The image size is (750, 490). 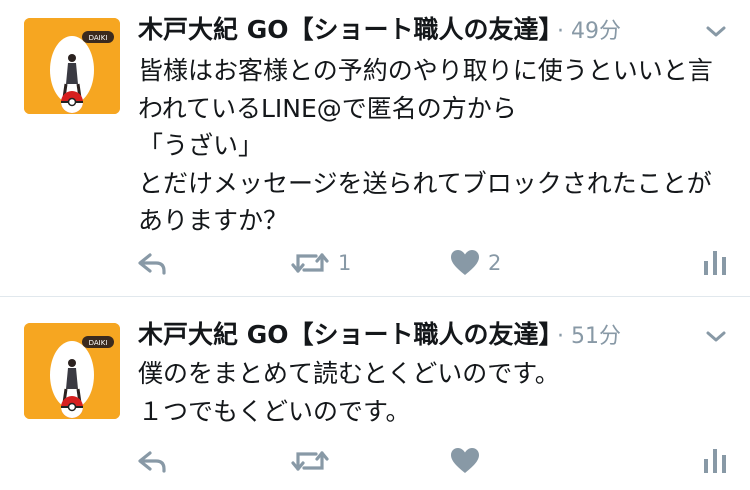 I want to click on like-count: 2, so click(x=495, y=263).